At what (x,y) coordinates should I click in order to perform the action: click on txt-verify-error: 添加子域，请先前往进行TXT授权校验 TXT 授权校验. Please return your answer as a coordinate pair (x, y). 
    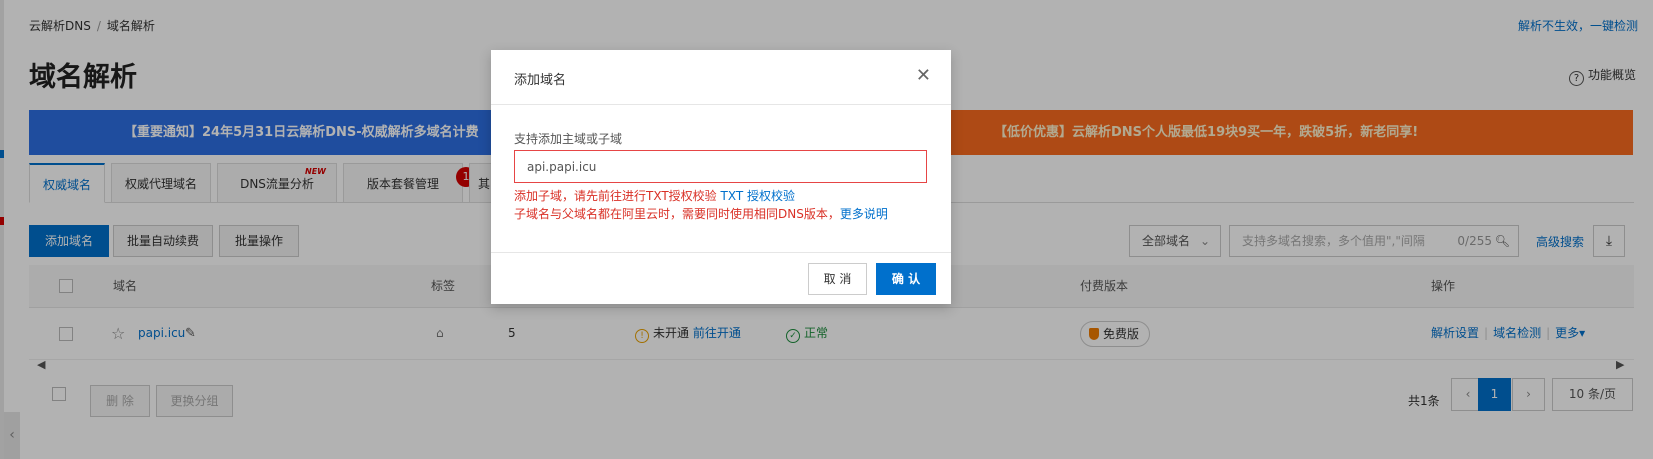
    Looking at the image, I should click on (654, 195).